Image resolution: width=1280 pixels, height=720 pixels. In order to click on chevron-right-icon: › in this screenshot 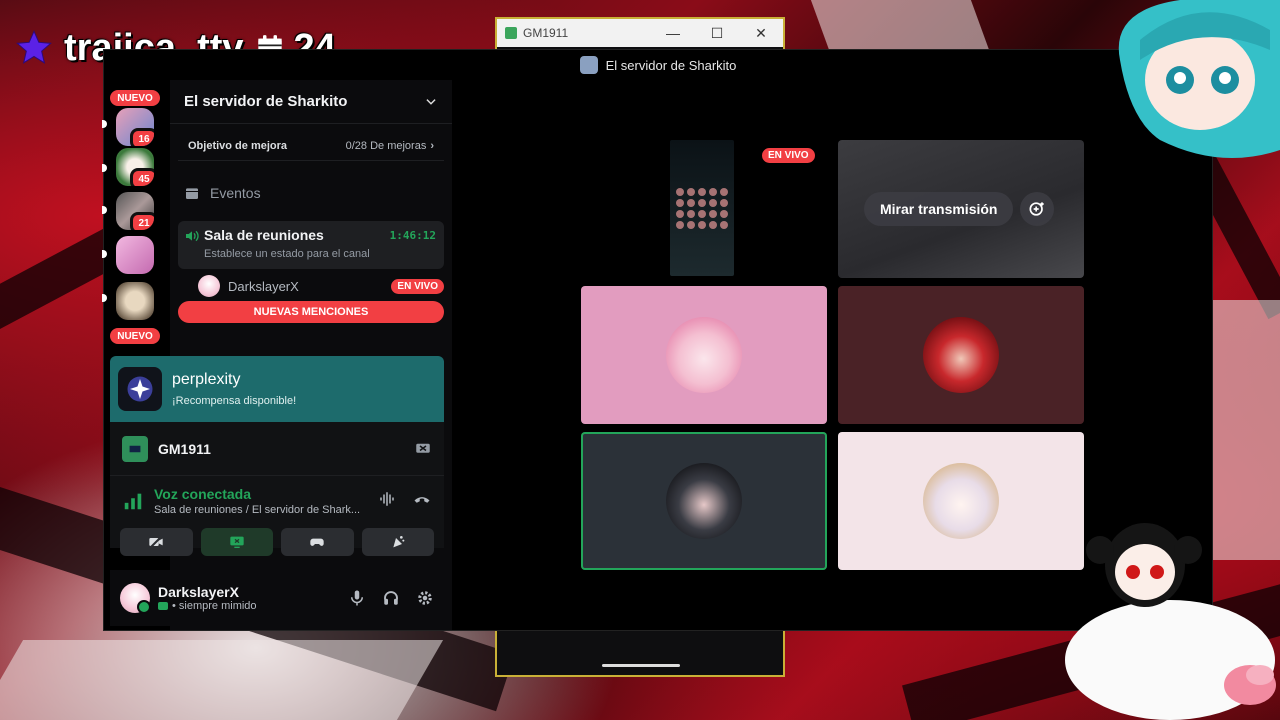, I will do `click(432, 146)`.